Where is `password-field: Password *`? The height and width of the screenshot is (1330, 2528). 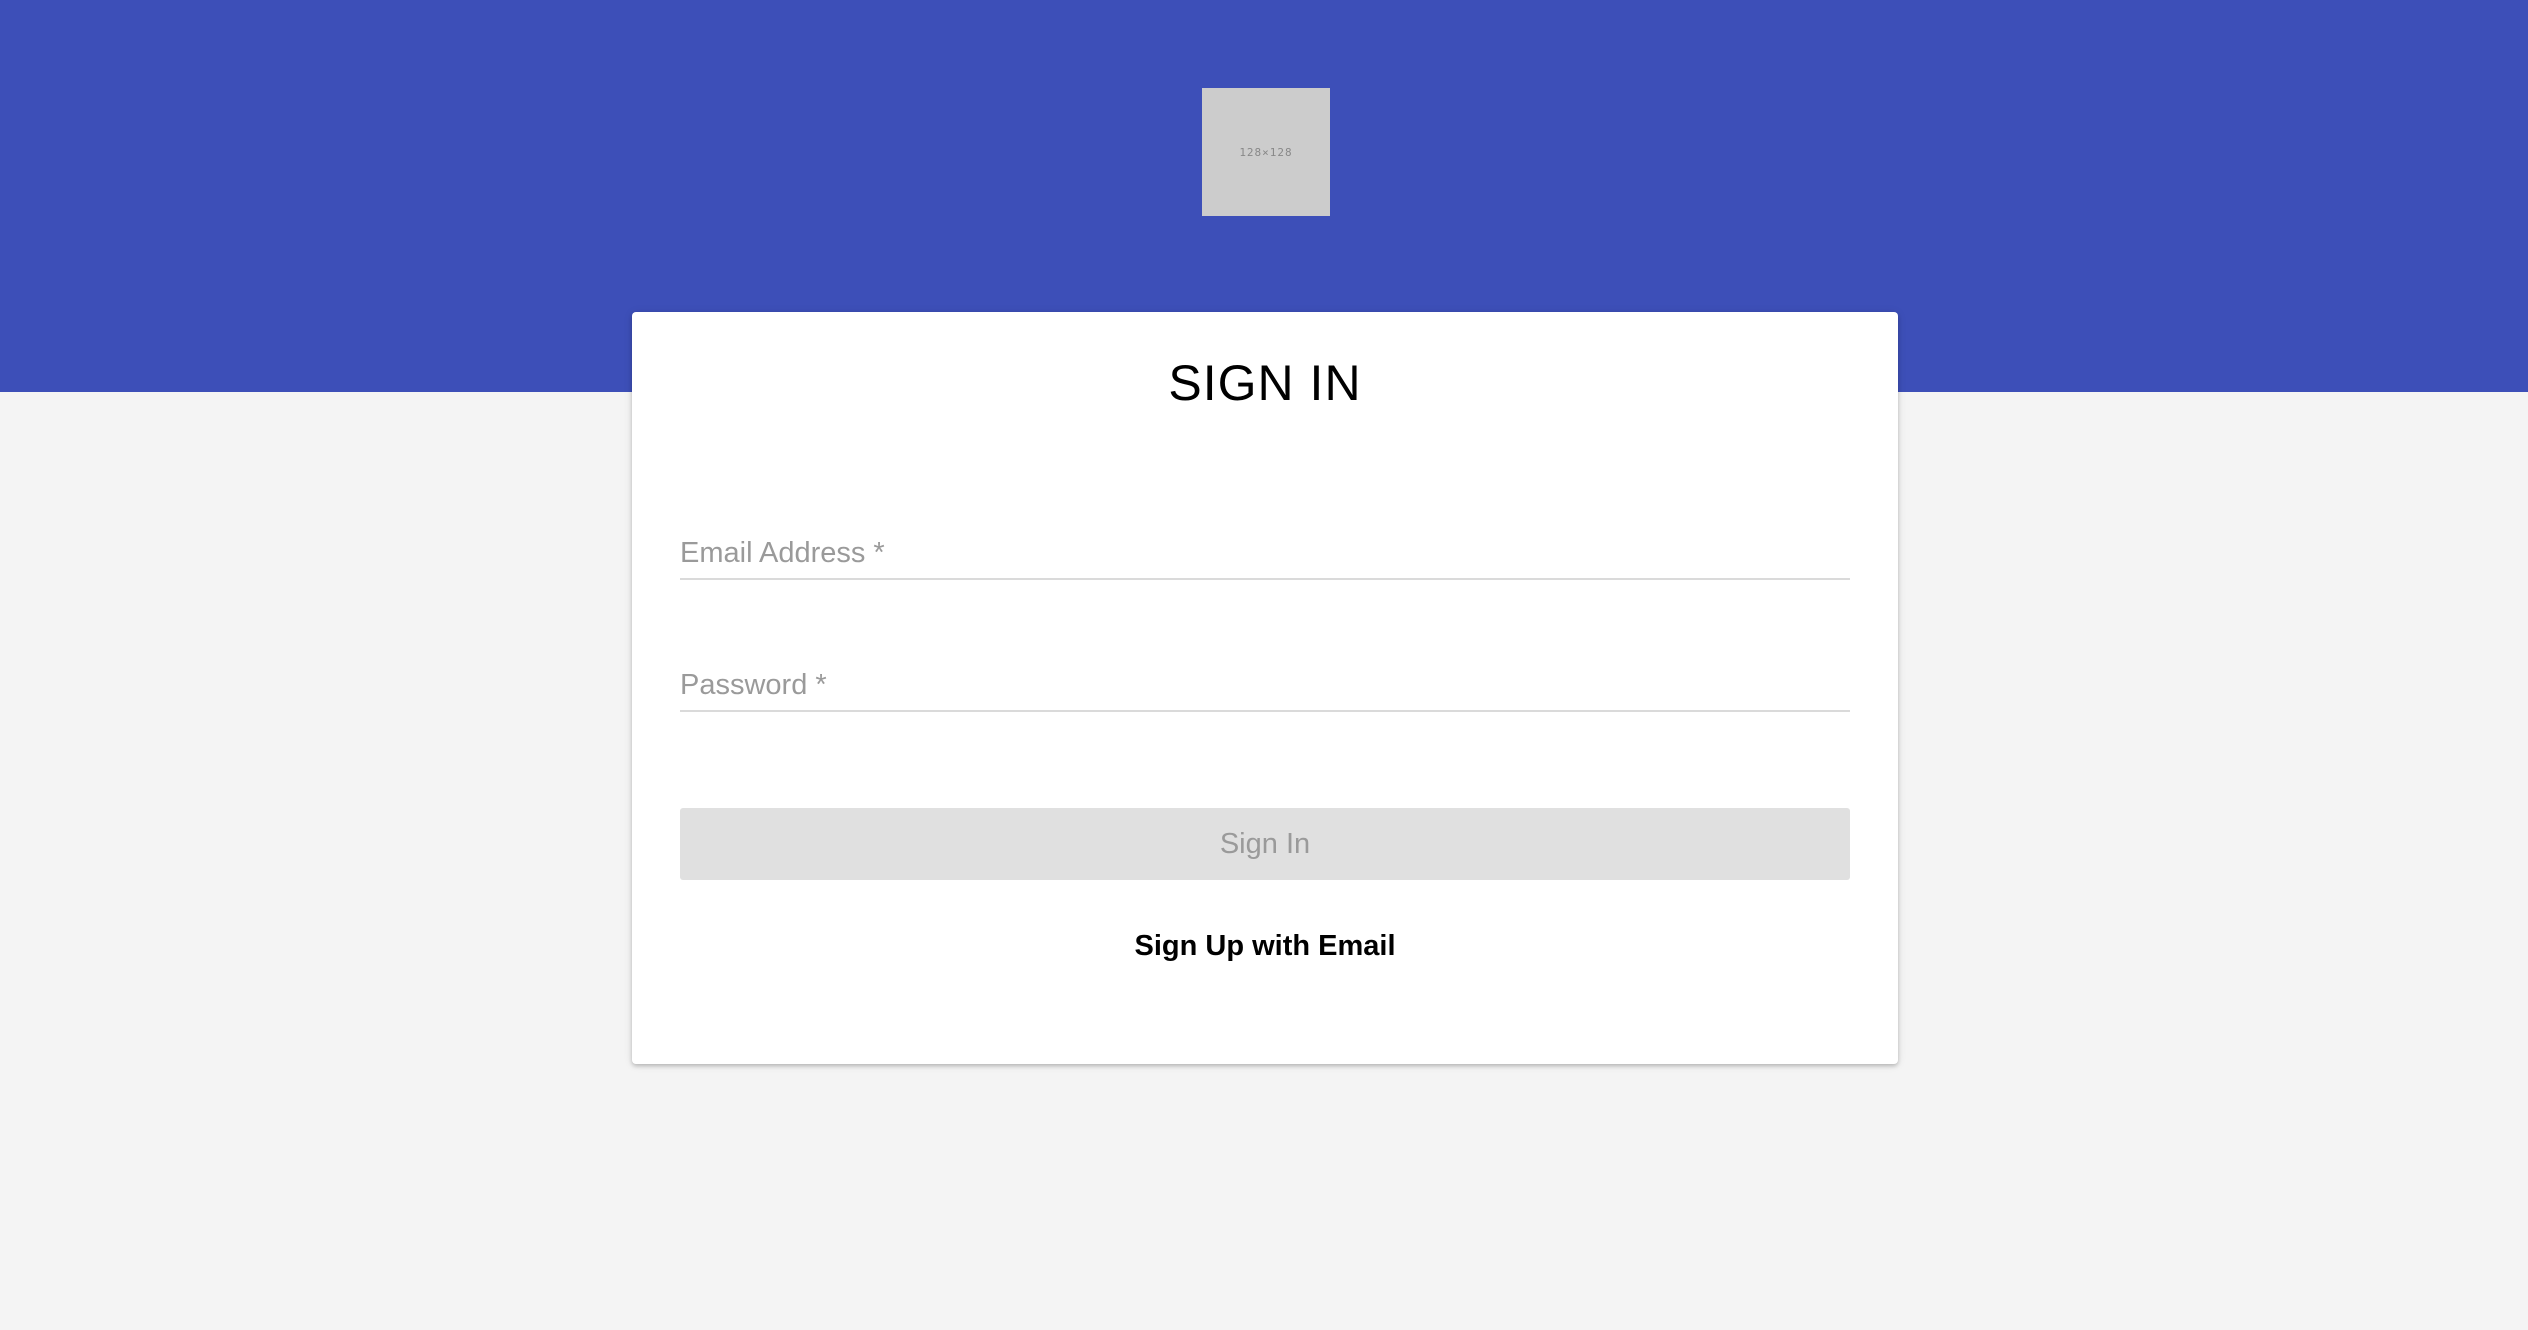
password-field: Password * is located at coordinates (1267, 690).